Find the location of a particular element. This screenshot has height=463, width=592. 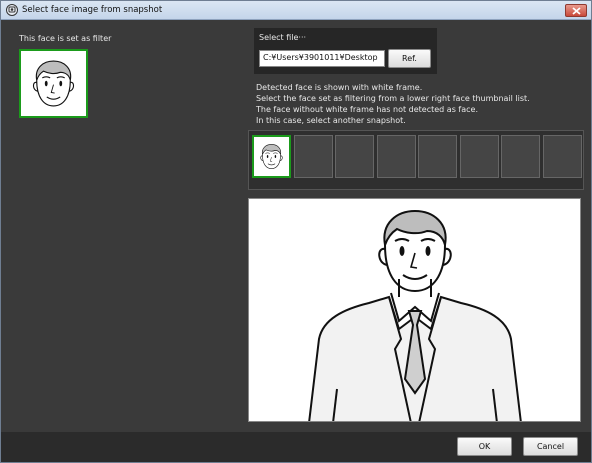

close-icon is located at coordinates (576, 11).